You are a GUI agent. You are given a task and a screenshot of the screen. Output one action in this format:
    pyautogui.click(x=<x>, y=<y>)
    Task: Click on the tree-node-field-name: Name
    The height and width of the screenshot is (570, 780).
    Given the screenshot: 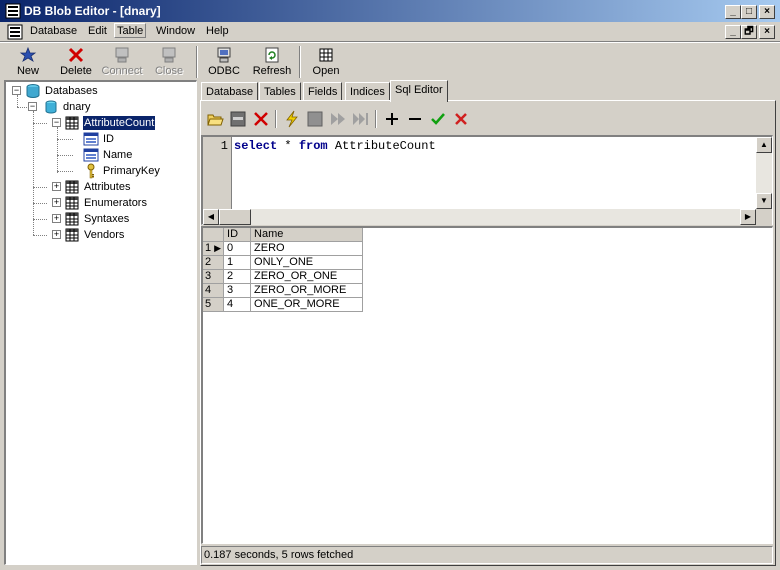 What is the action you would take?
    pyautogui.click(x=117, y=155)
    